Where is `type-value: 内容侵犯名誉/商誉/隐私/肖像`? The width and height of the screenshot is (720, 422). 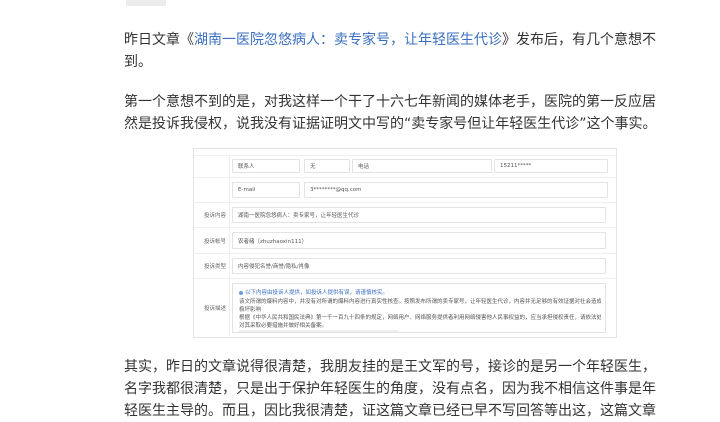
type-value: 内容侵犯名誉/商誉/隐私/肖像 is located at coordinates (274, 267).